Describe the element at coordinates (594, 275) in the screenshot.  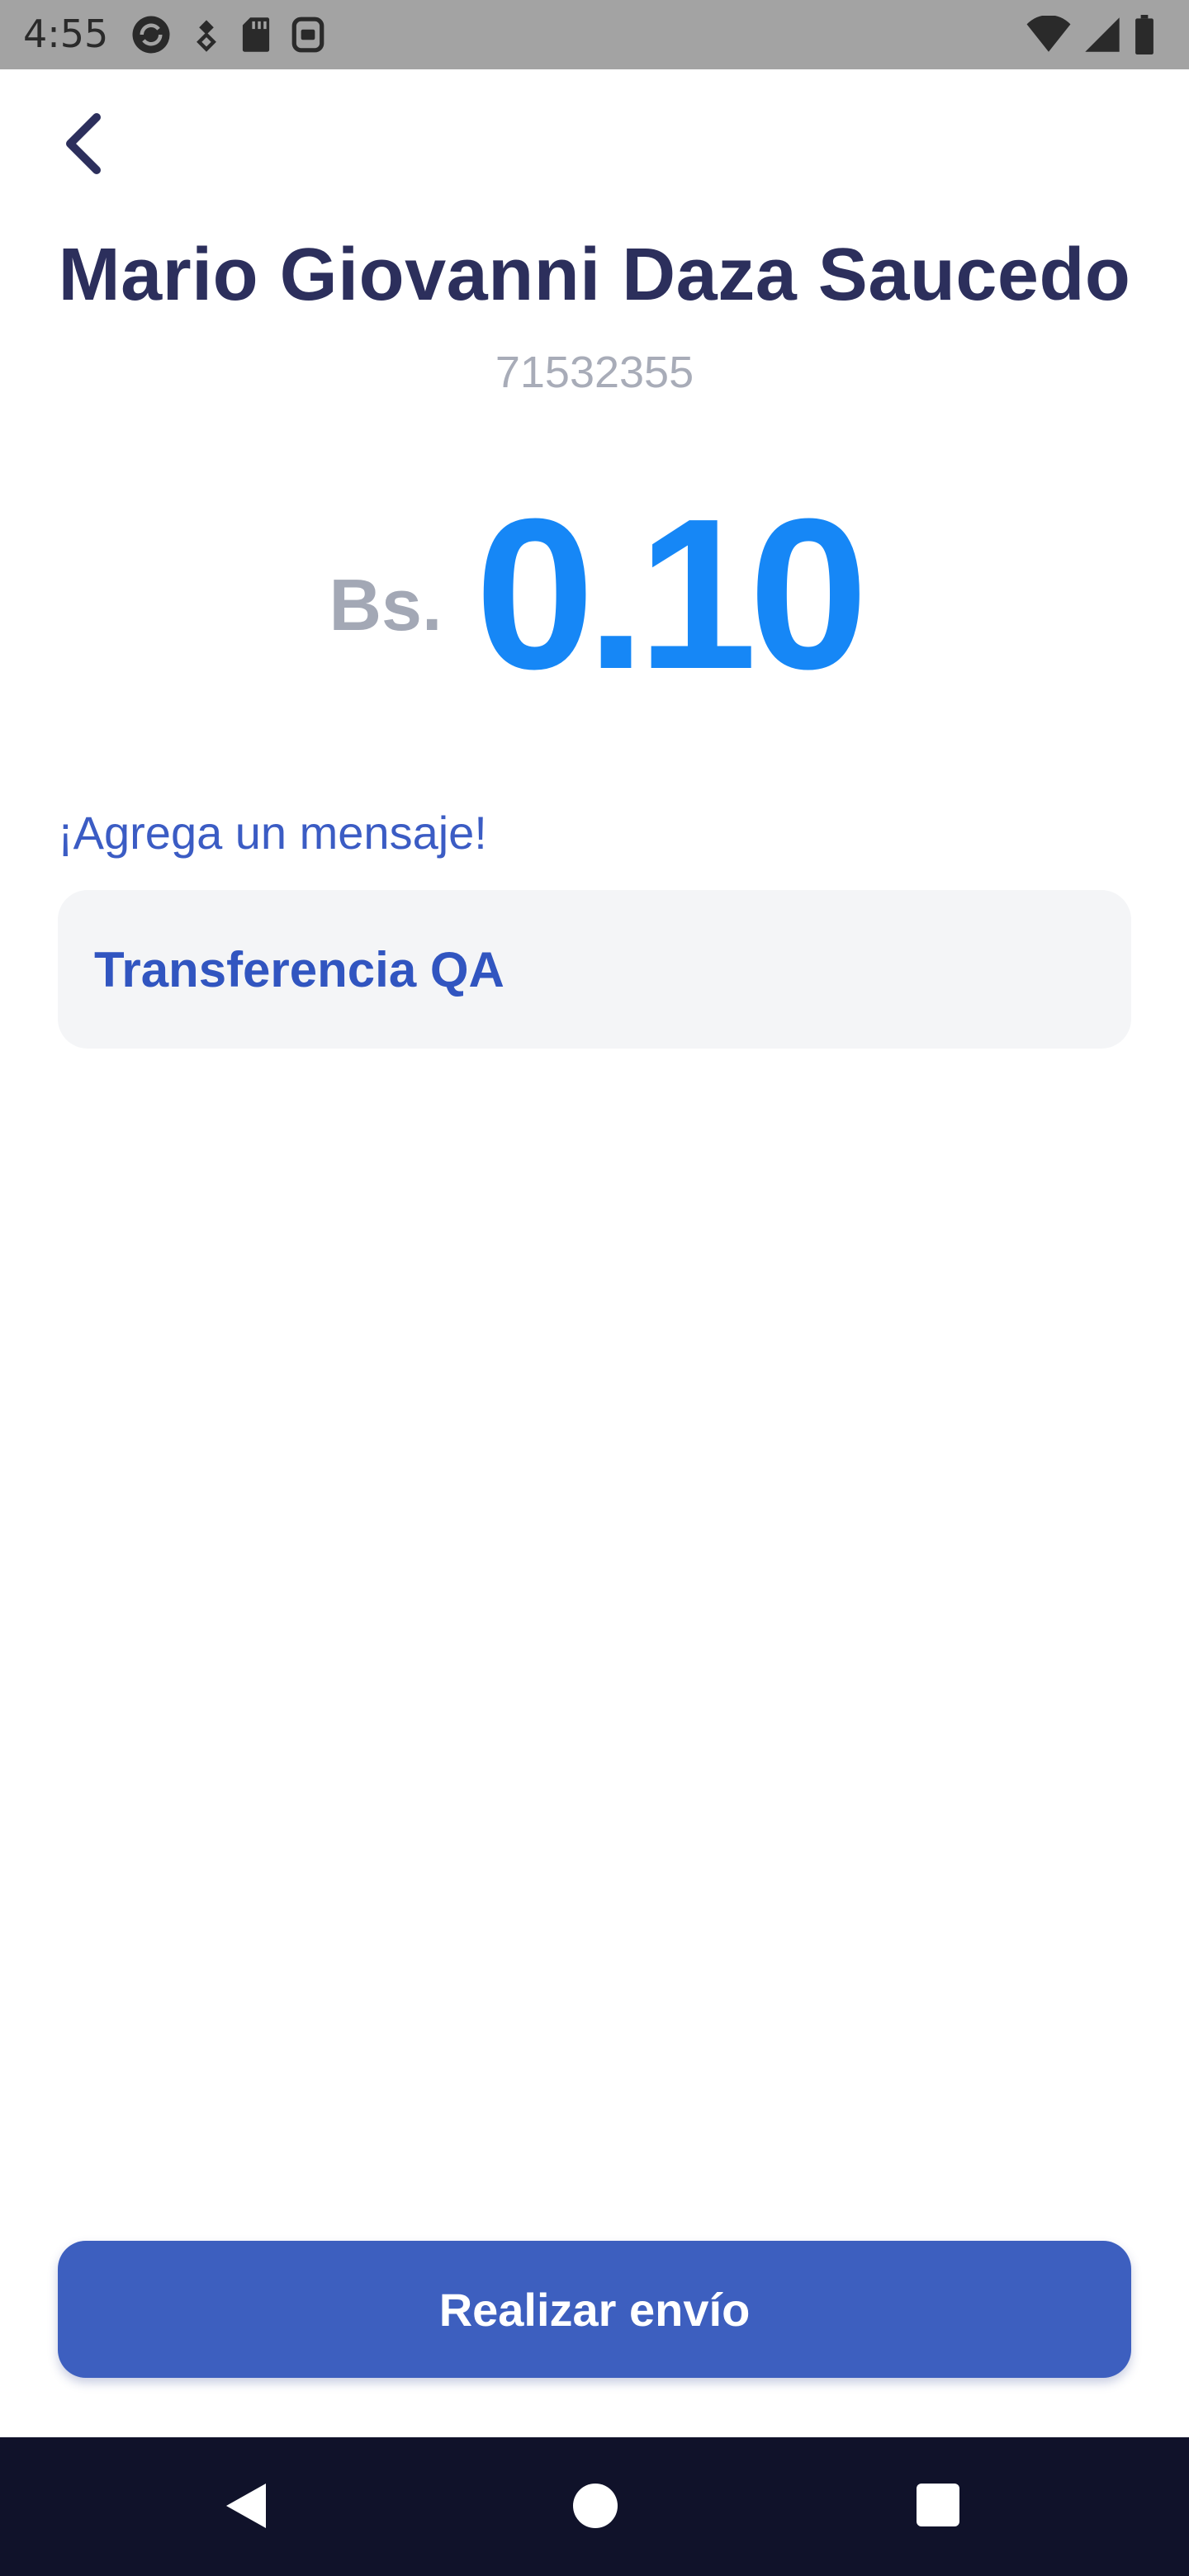
I see `recipient-name: Mario Giovanni Daza Saucedo` at that location.